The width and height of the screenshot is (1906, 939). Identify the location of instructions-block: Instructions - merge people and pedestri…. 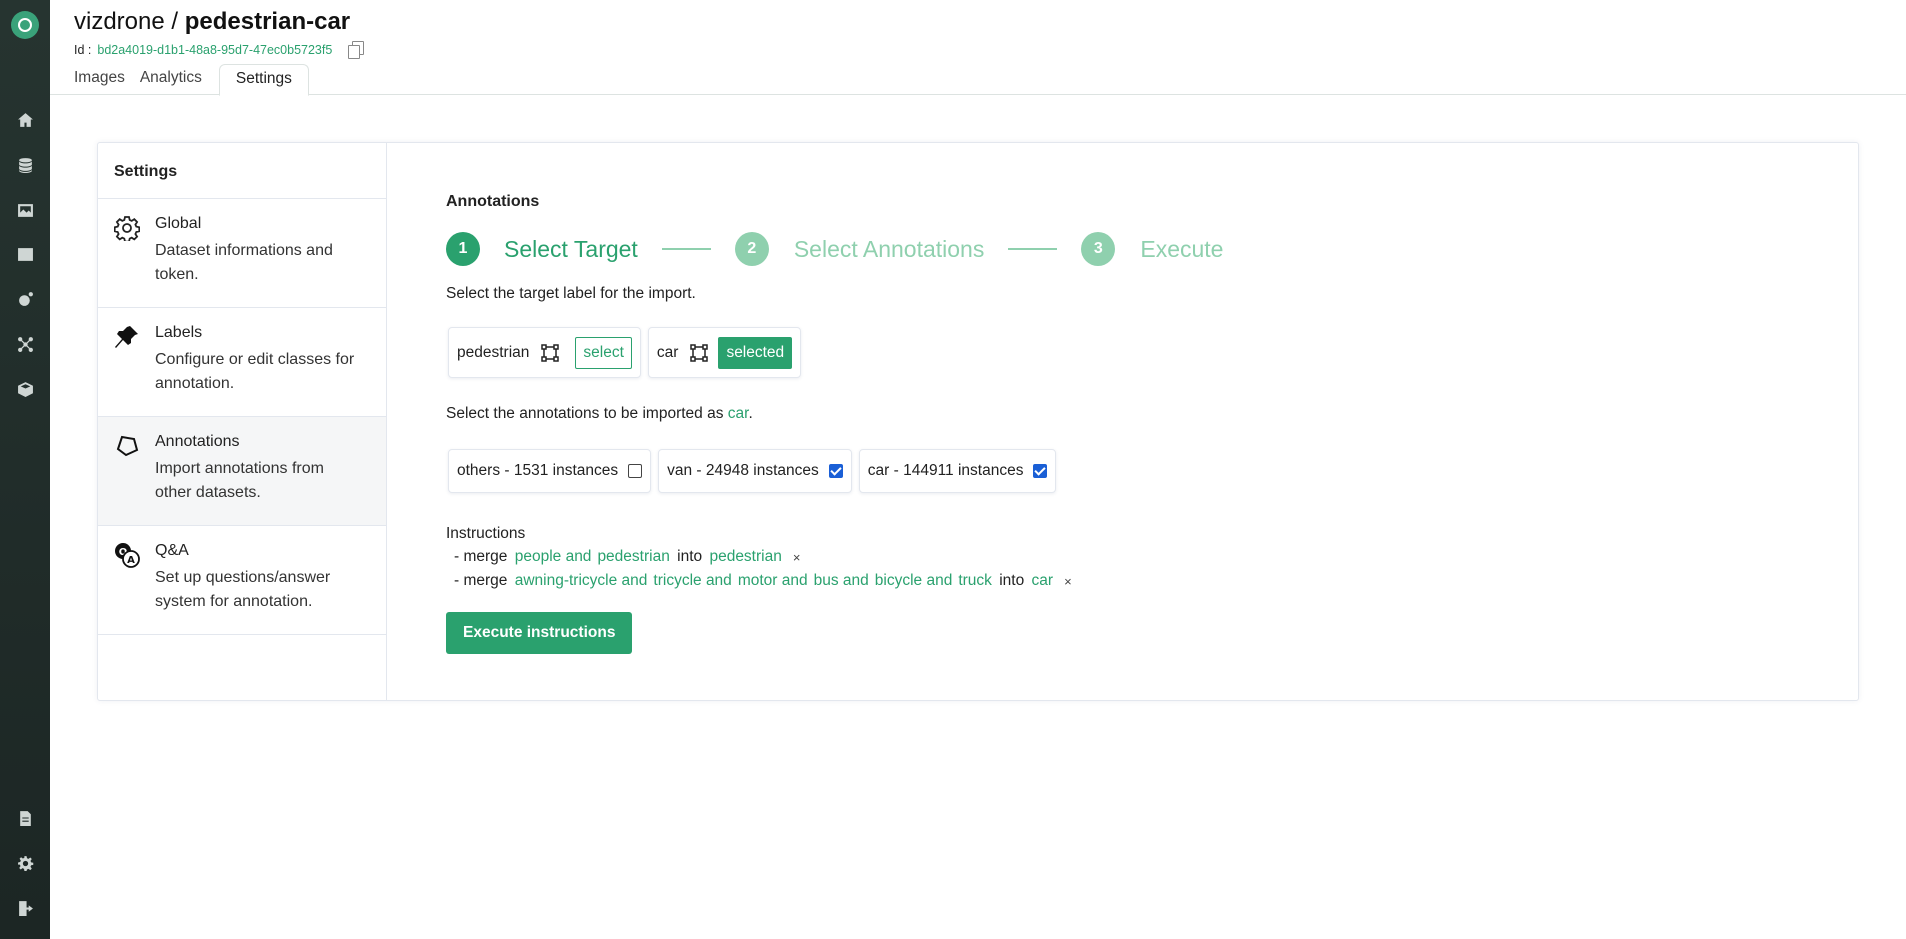
(759, 558).